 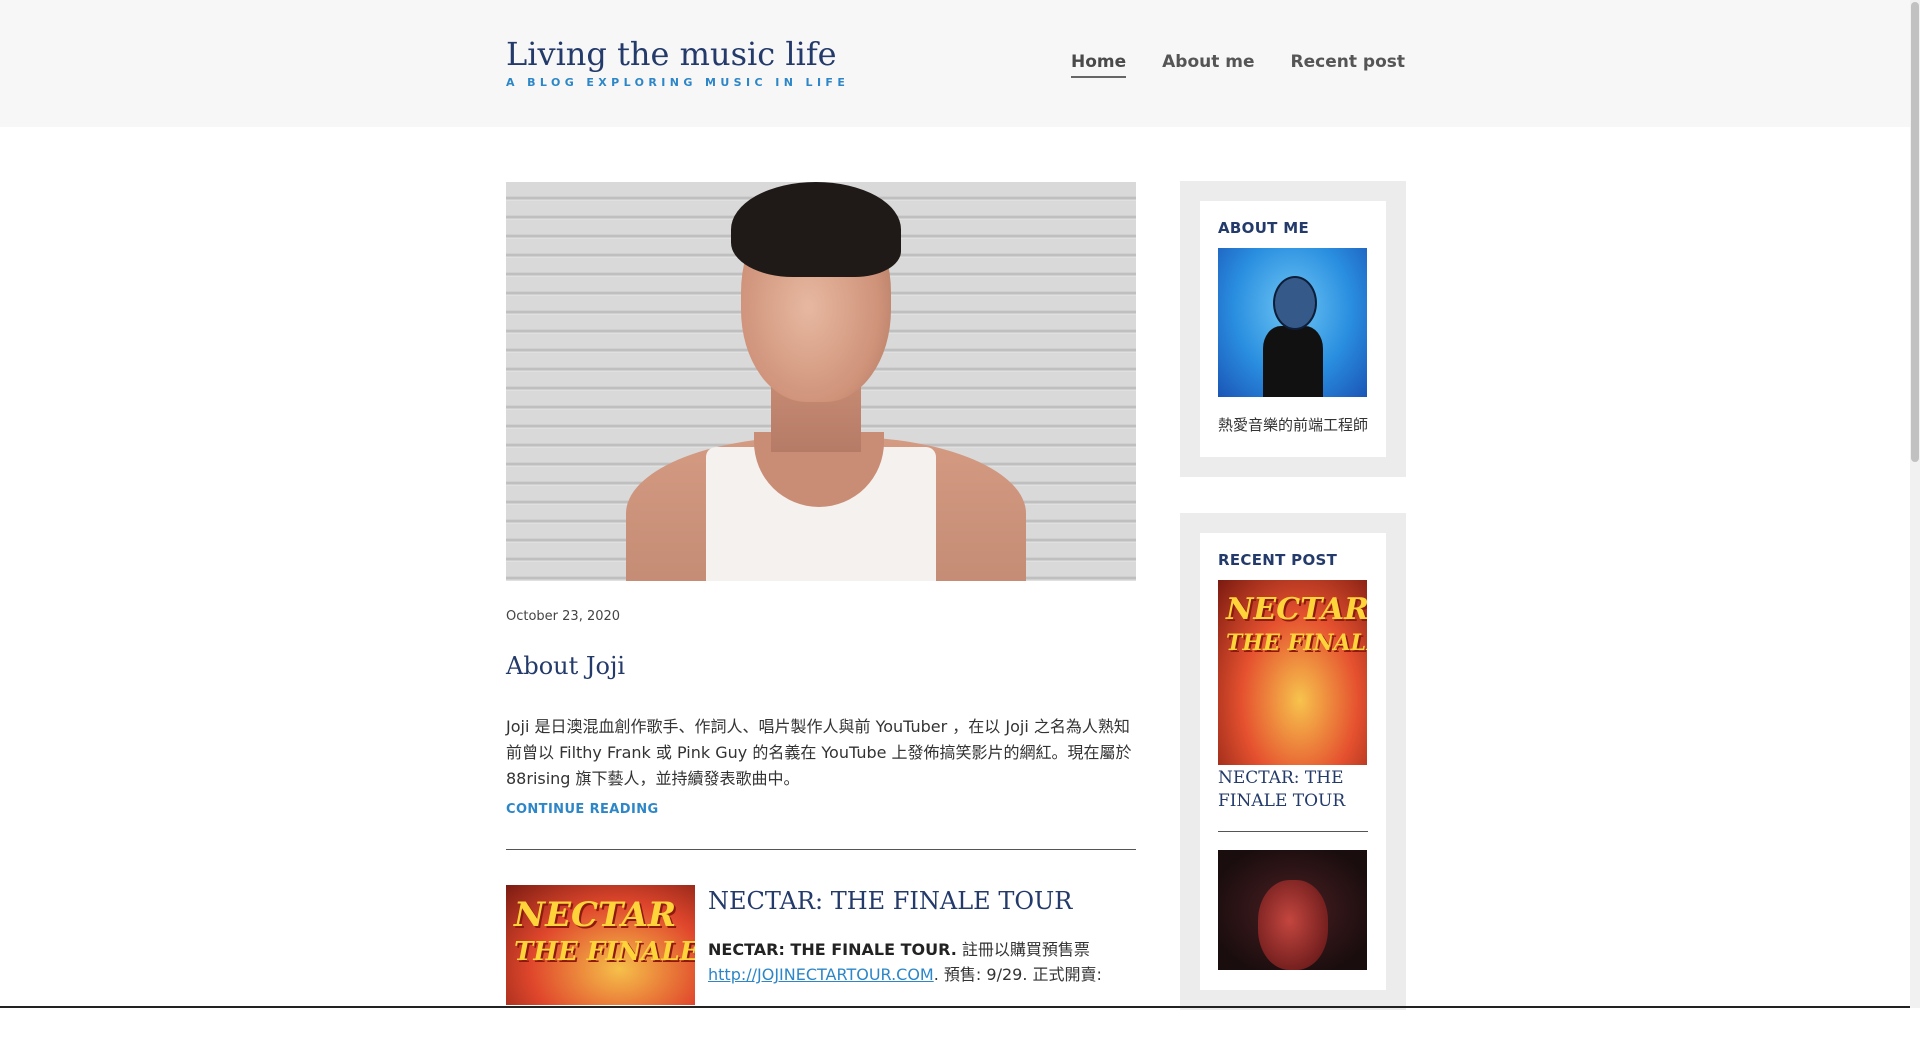 I want to click on thumb-text-nectar: NECTAR, so click(x=595, y=915).